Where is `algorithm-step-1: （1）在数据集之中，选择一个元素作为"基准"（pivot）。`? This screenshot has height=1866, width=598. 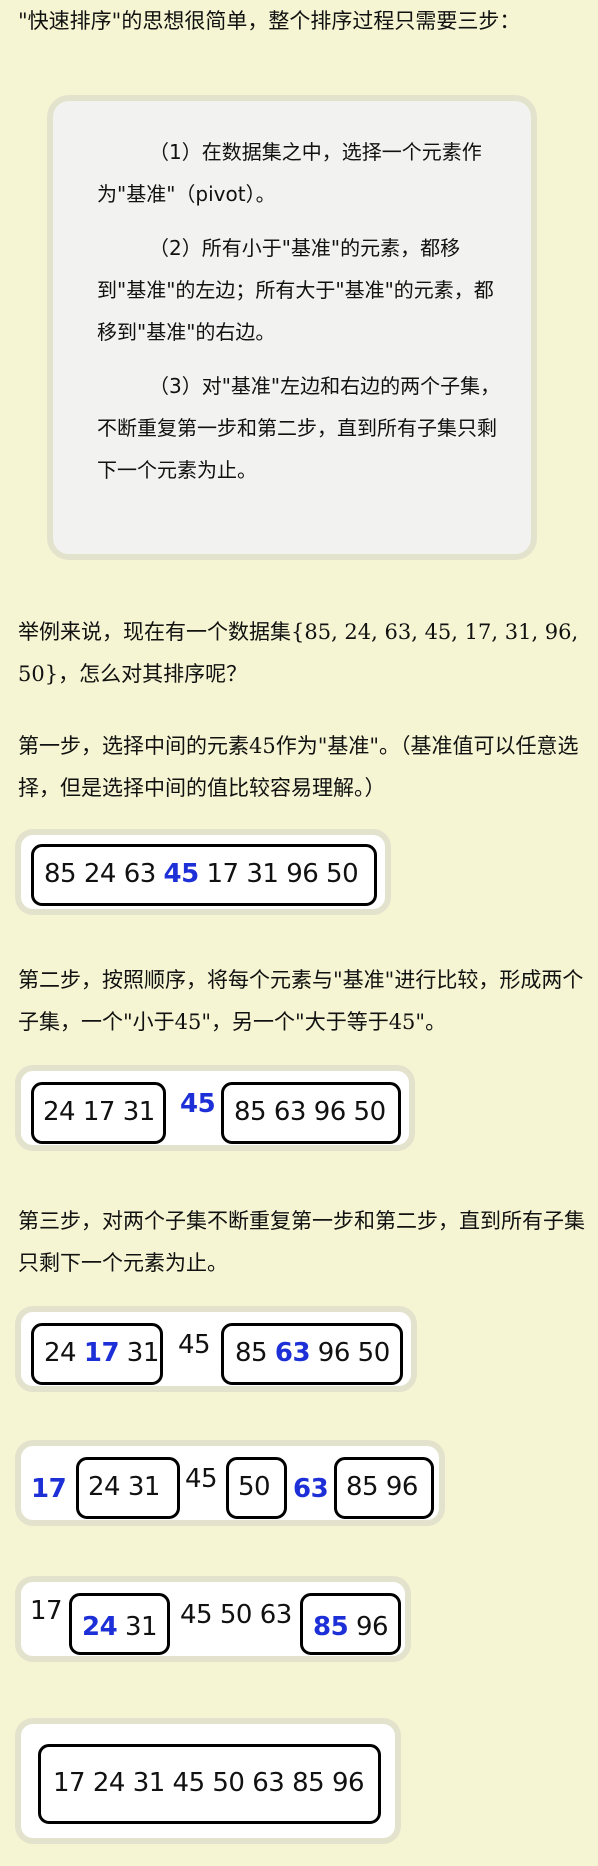 algorithm-step-1: （1）在数据集之中，选择一个元素作为"基准"（pivot）。 is located at coordinates (289, 173).